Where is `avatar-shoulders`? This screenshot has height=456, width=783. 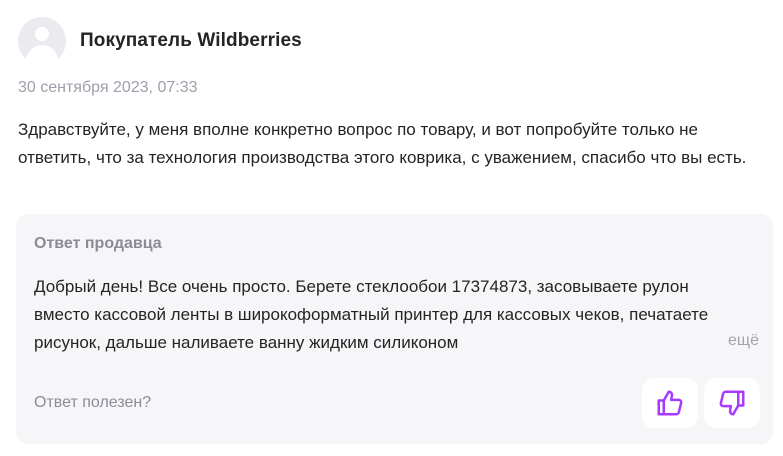
avatar-shoulders is located at coordinates (42, 55).